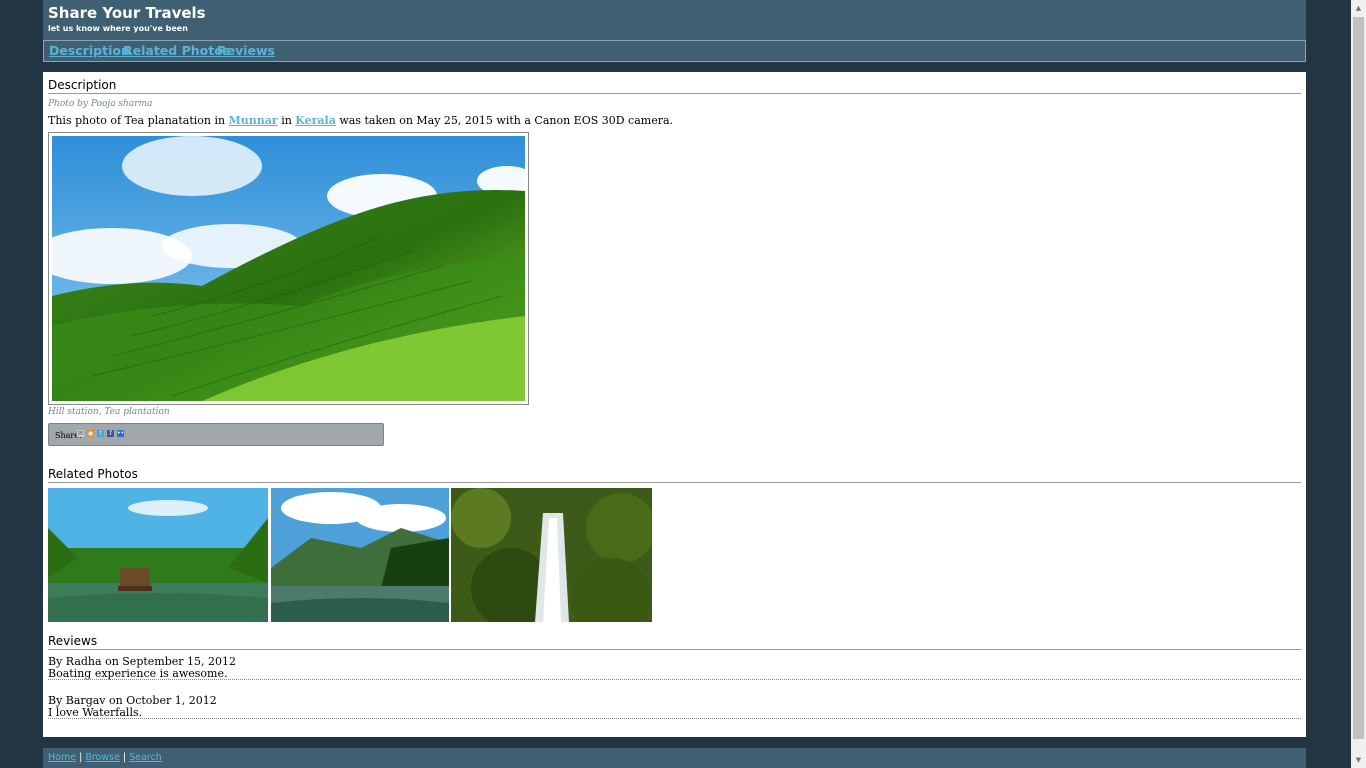 The width and height of the screenshot is (1366, 768). What do you see at coordinates (1358, 378) in the screenshot?
I see `scrollbar-thumb` at bounding box center [1358, 378].